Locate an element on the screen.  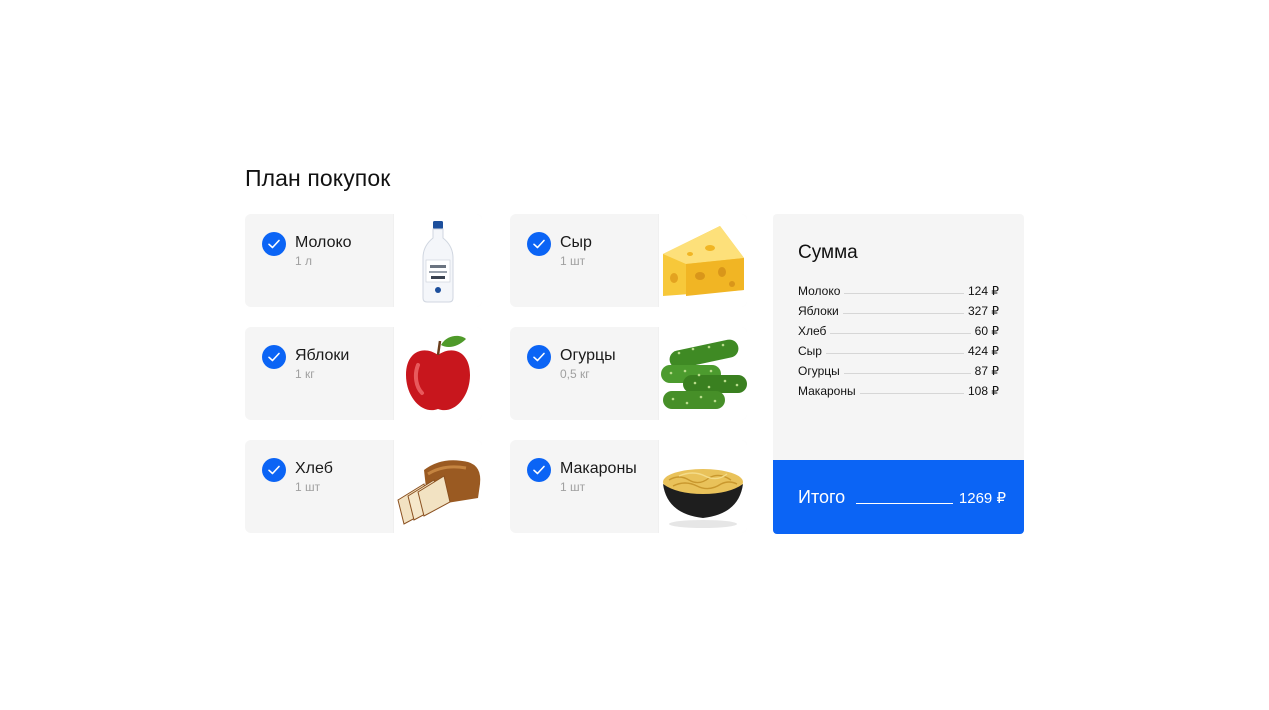
summary-line: Макароны 108 ₽ is located at coordinates (898, 388).